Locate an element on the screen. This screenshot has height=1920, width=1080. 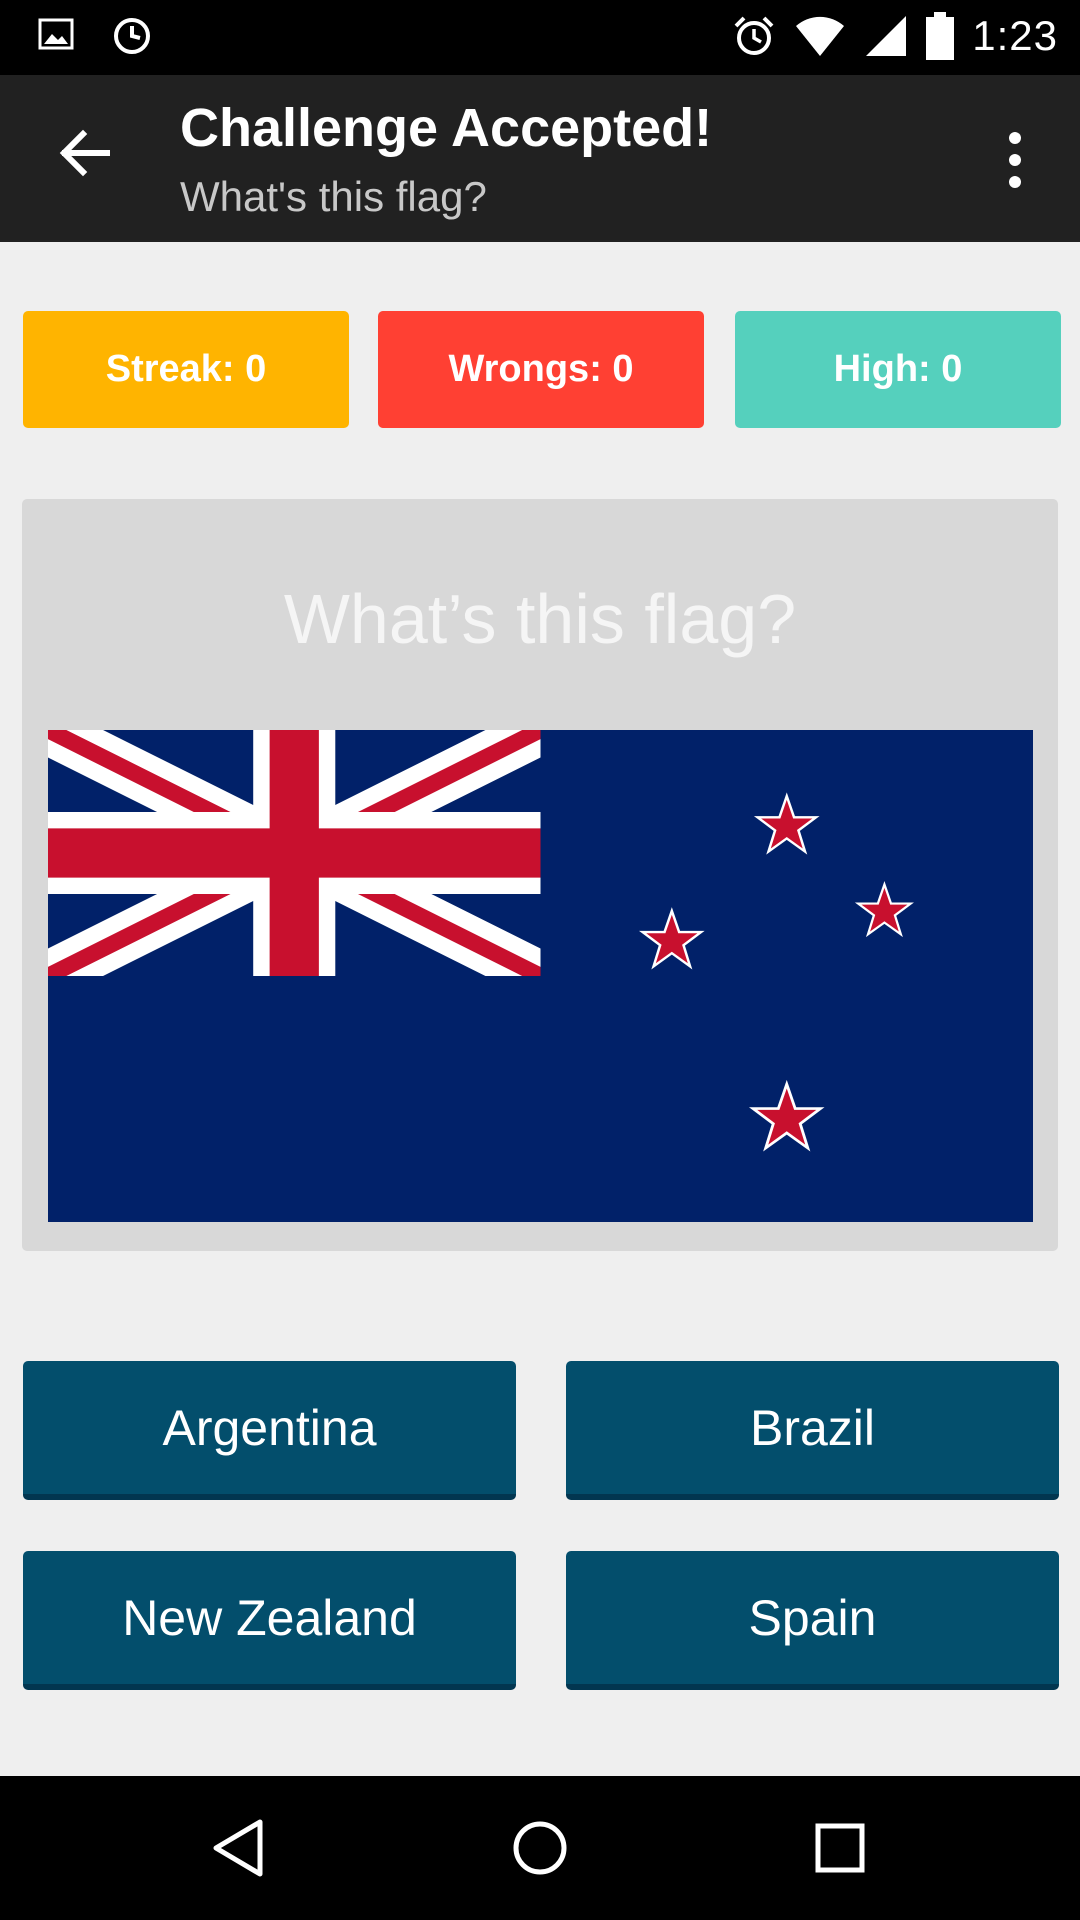
answer-button-argentina: Argentina is located at coordinates (269, 1430).